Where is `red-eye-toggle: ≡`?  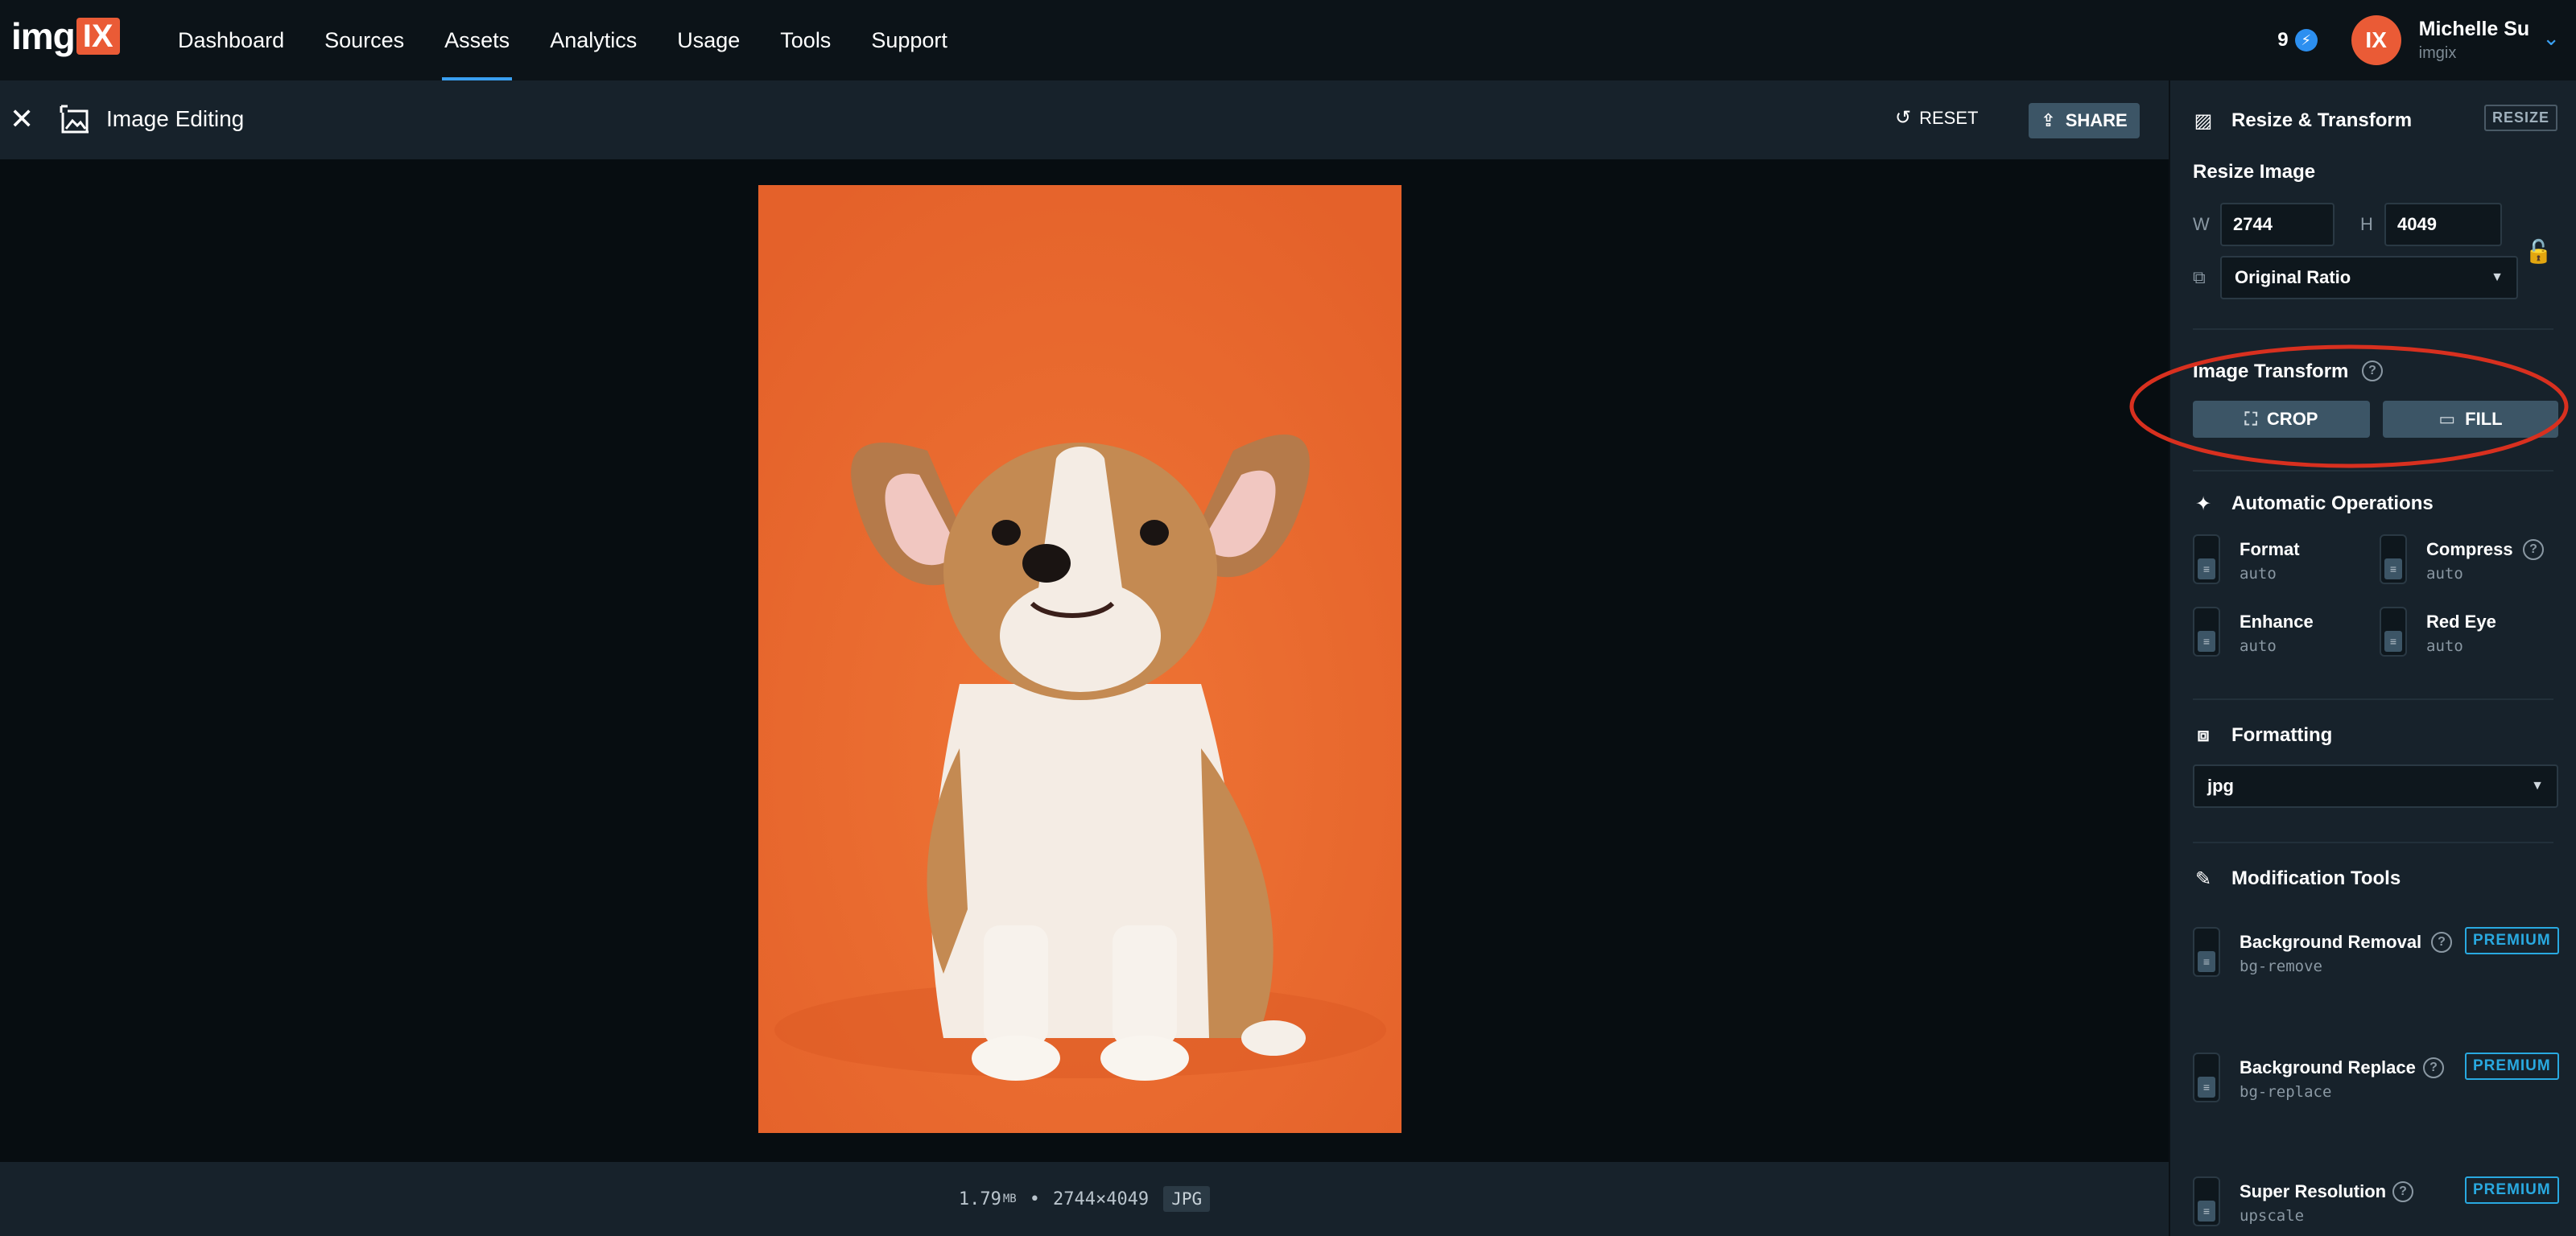 red-eye-toggle: ≡ is located at coordinates (2393, 632).